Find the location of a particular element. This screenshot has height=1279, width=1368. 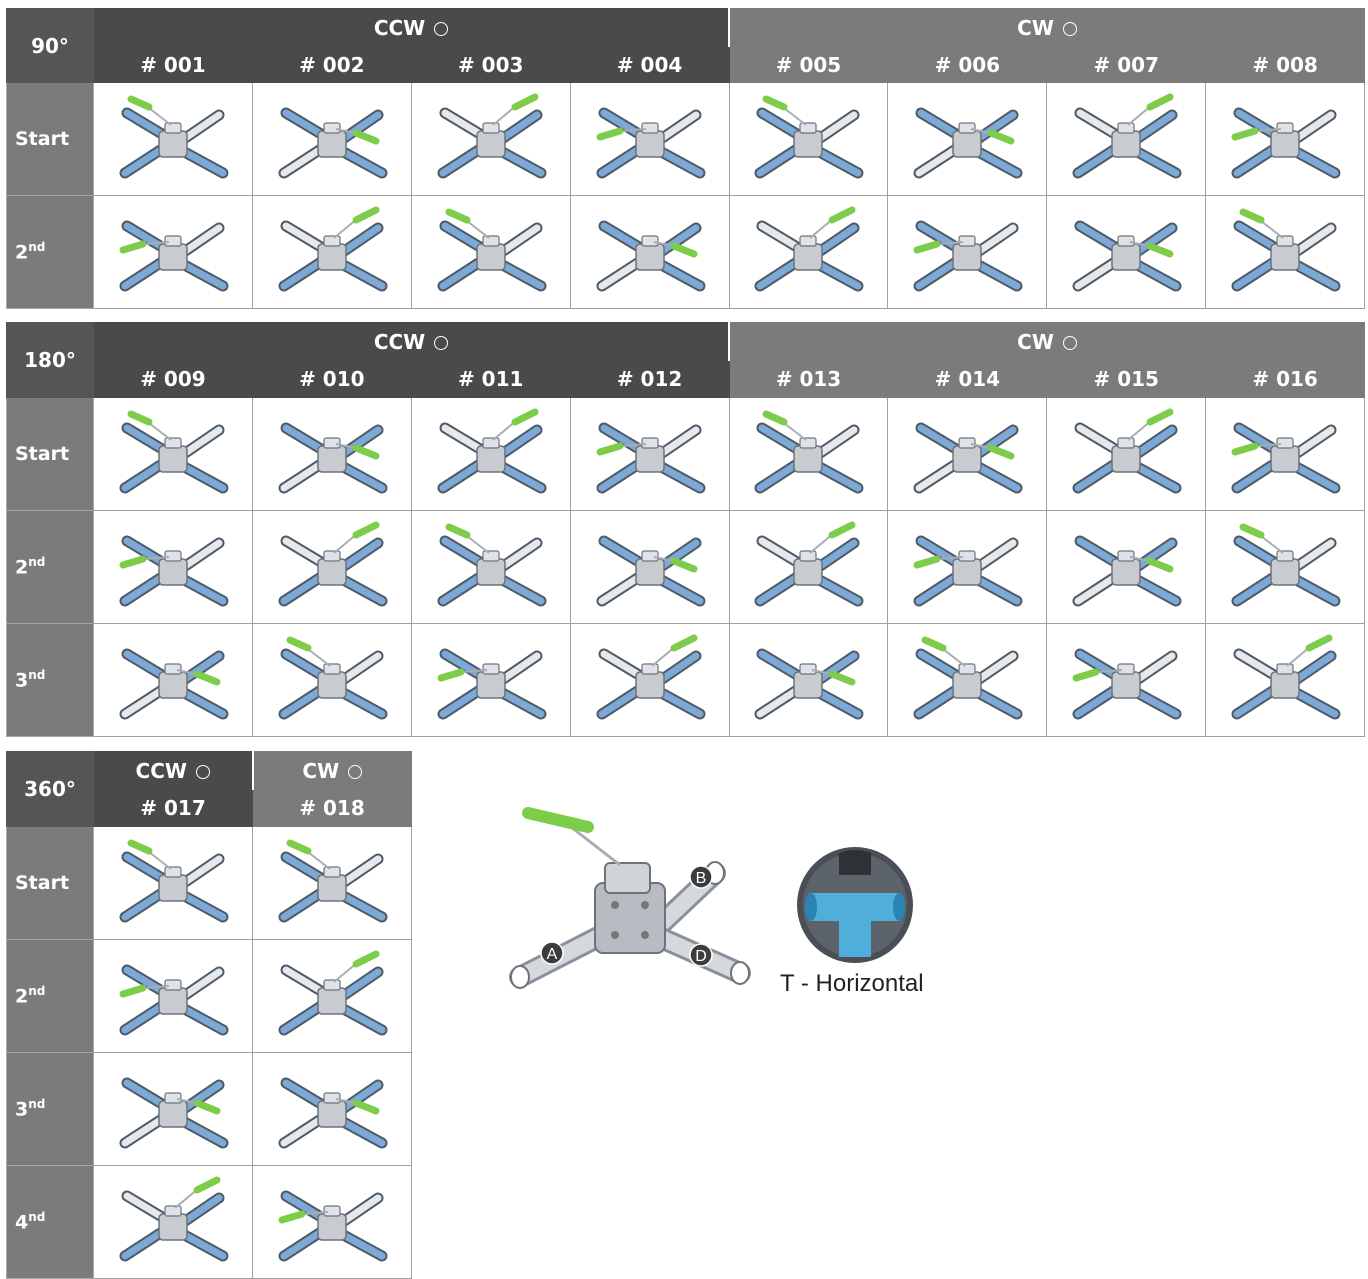

column-number-header: # 005 is located at coordinates (808, 64).